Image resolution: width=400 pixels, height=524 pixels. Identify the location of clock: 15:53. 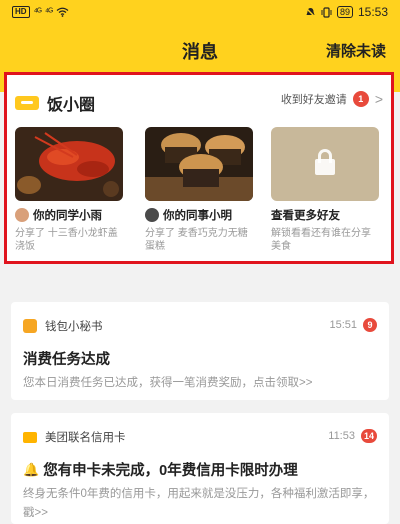
(372, 12).